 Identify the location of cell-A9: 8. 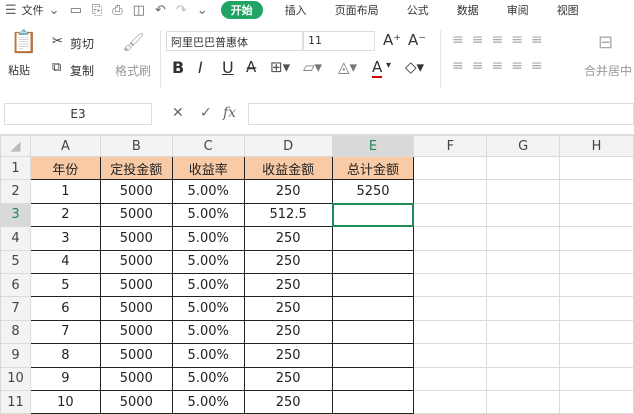
(65, 355).